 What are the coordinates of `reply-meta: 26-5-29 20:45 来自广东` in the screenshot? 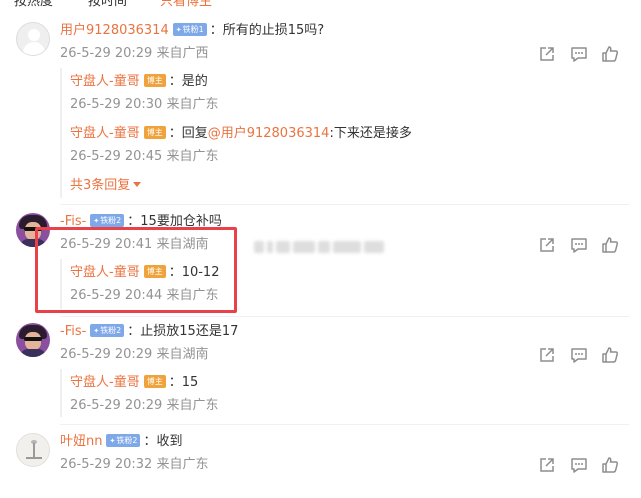 It's located at (144, 156).